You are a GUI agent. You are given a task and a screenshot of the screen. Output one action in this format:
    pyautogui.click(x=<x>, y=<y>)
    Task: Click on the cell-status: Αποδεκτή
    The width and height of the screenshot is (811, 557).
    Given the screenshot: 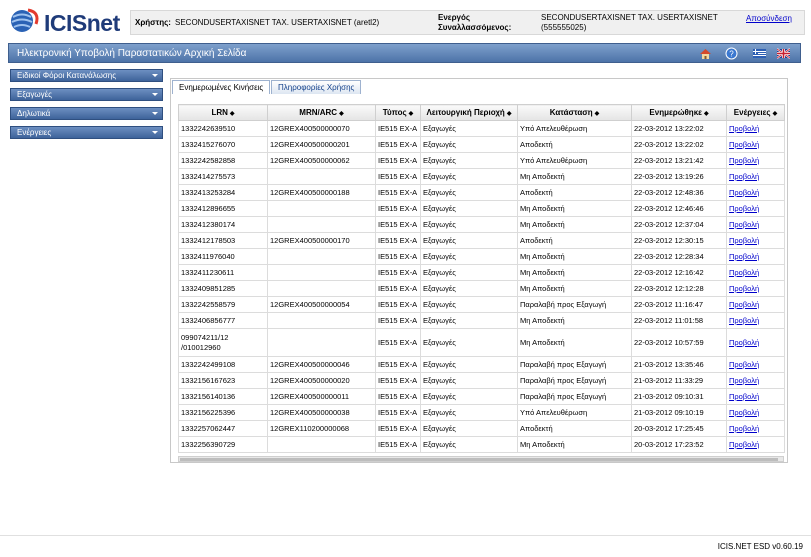 What is the action you would take?
    pyautogui.click(x=574, y=428)
    